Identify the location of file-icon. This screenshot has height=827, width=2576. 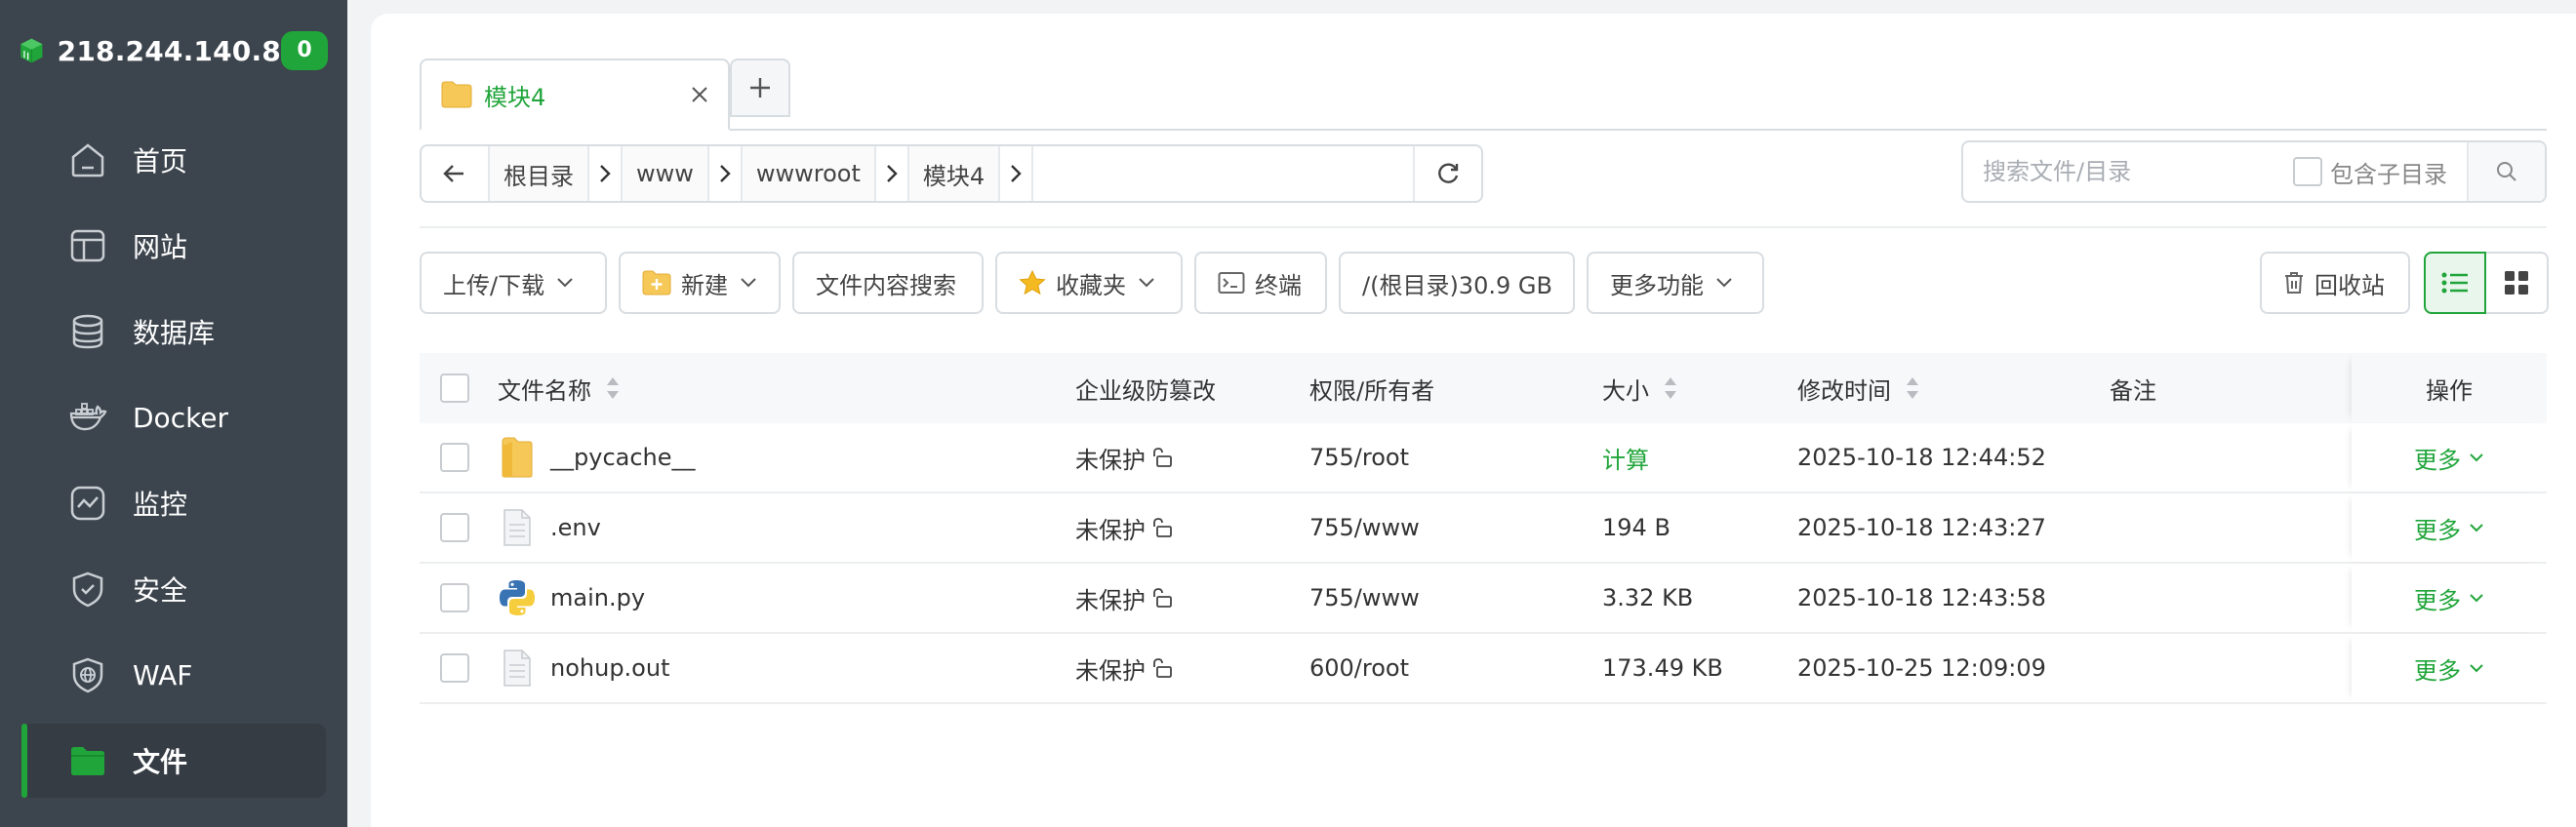
(517, 527).